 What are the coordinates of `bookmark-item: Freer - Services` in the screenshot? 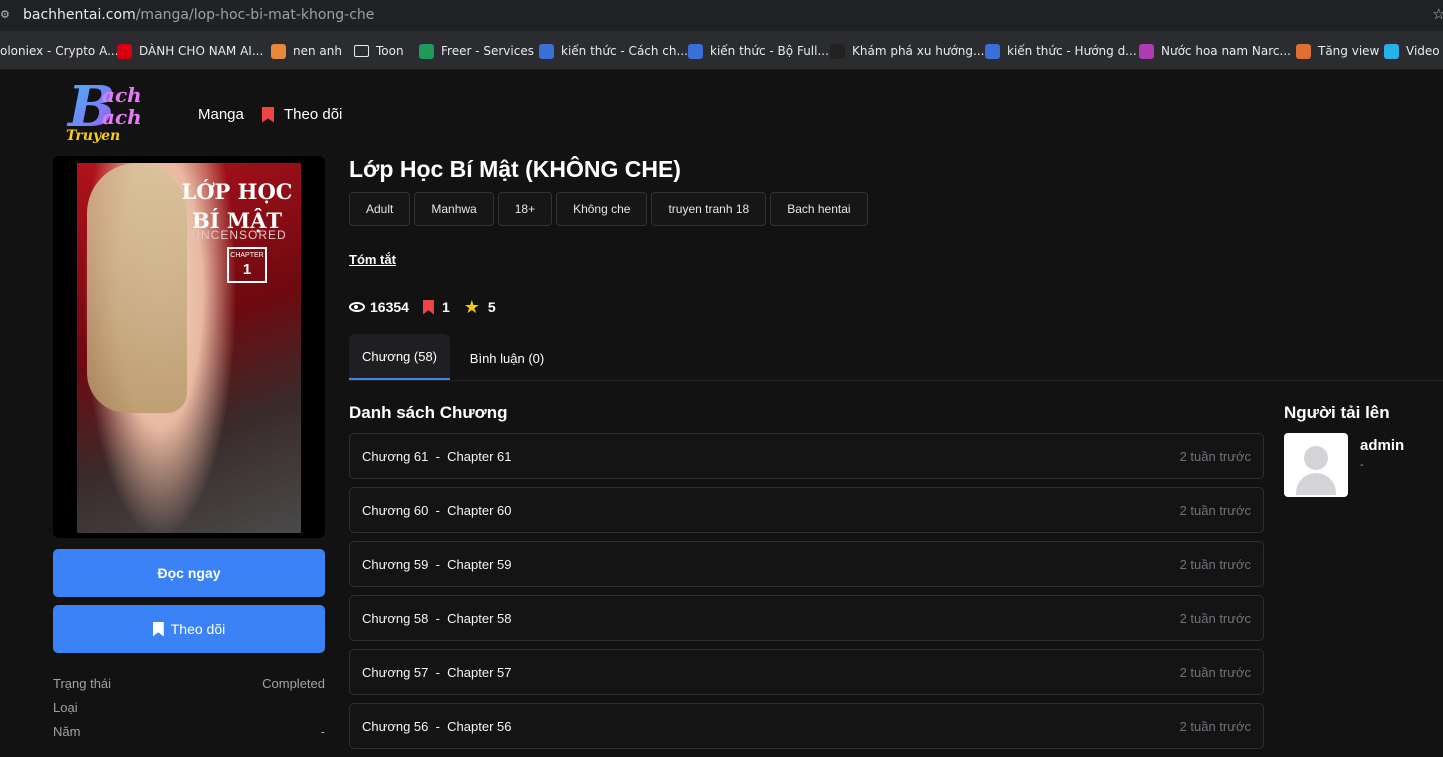 It's located at (476, 51).